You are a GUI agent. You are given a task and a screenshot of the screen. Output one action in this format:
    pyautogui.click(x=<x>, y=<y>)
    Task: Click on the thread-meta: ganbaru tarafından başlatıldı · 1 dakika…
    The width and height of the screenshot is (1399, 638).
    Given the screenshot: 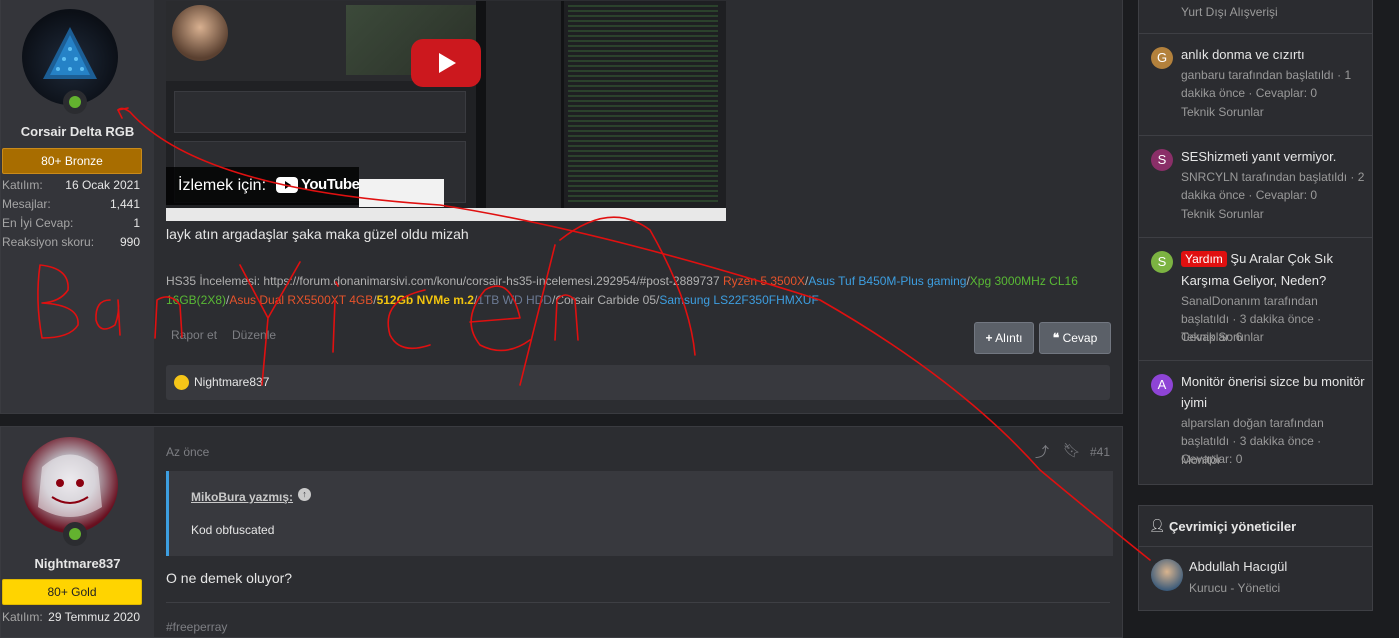 What is the action you would take?
    pyautogui.click(x=1266, y=84)
    